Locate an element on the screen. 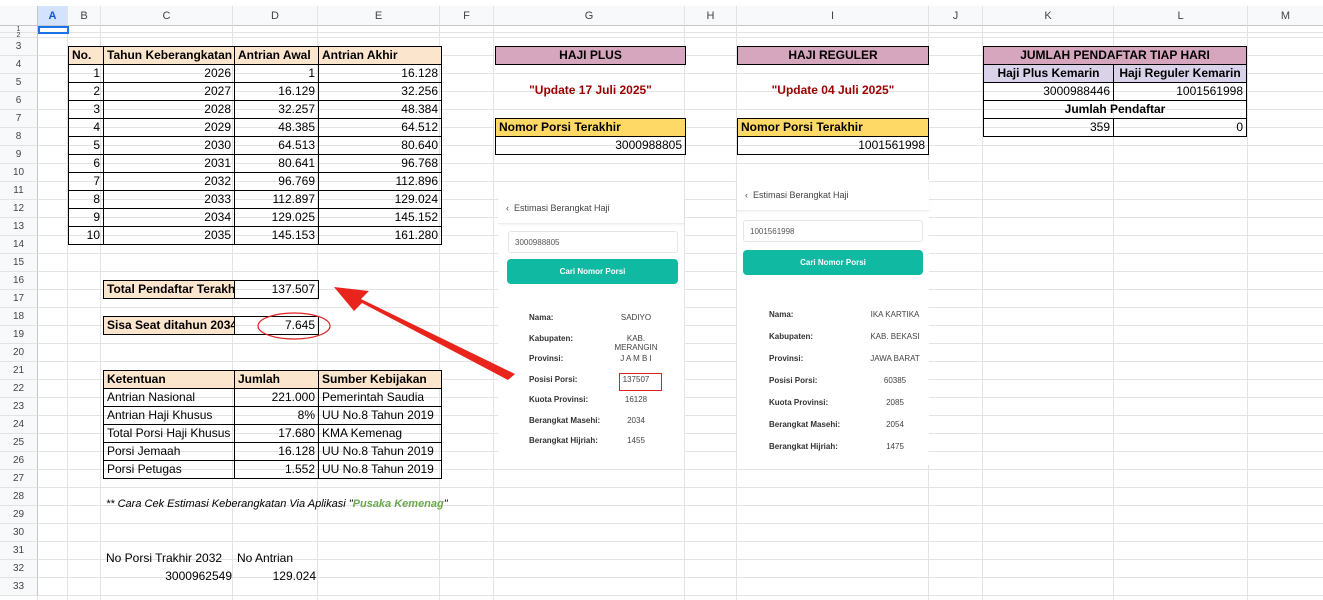 This screenshot has width=1323, height=600. row-header-15: 15 is located at coordinates (19, 263).